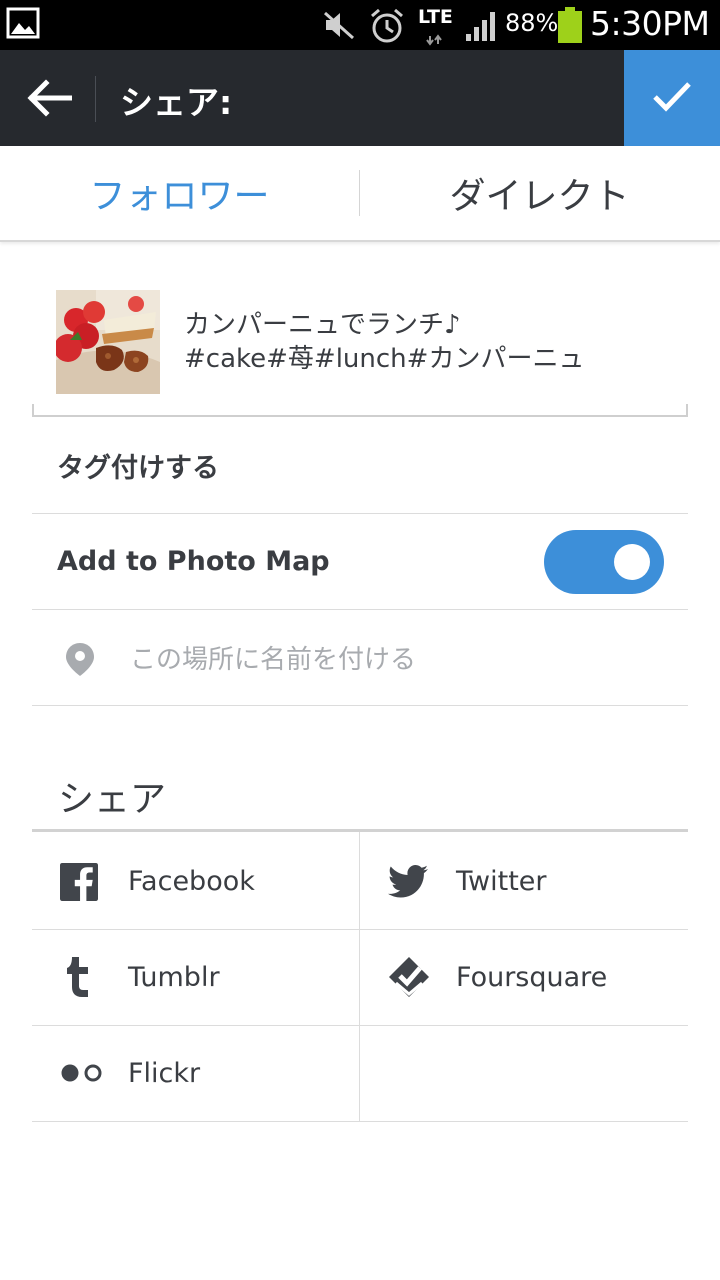 The height and width of the screenshot is (1280, 720). What do you see at coordinates (79, 882) in the screenshot?
I see `facebook-icon` at bounding box center [79, 882].